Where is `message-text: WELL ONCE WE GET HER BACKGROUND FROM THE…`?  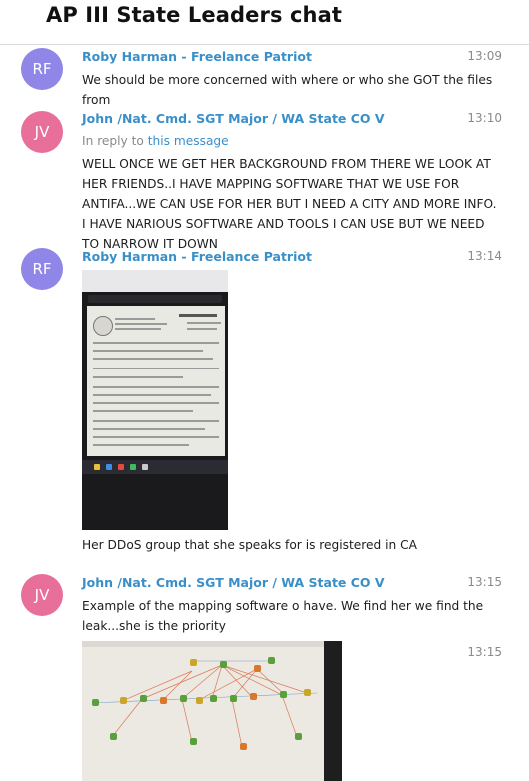 message-text: WELL ONCE WE GET HER BACKGROUND FROM THE… is located at coordinates (289, 204).